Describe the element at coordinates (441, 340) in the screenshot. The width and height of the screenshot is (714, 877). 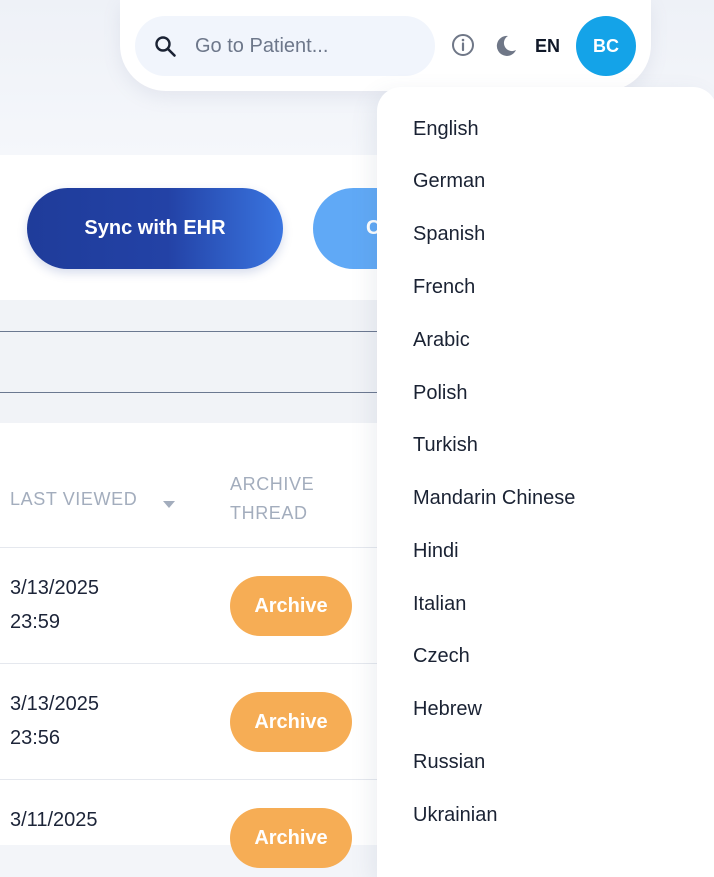
I see `language-option-arabic: Arabic` at that location.